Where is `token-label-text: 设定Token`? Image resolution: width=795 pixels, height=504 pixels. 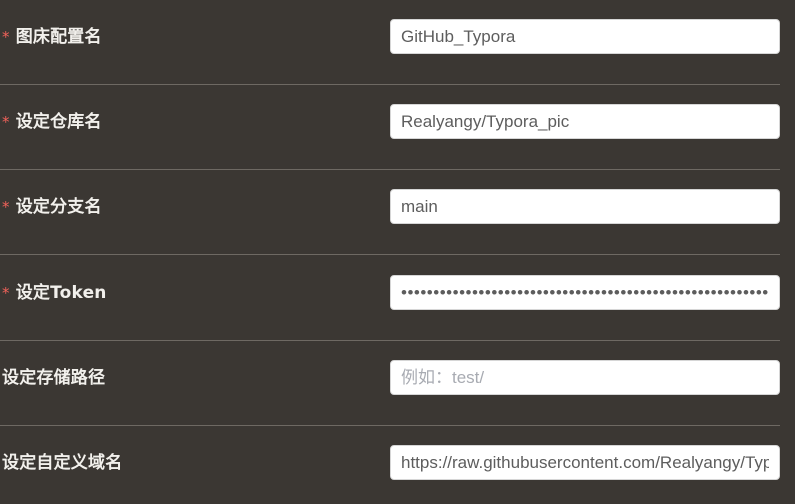 token-label-text: 设定Token is located at coordinates (61, 293).